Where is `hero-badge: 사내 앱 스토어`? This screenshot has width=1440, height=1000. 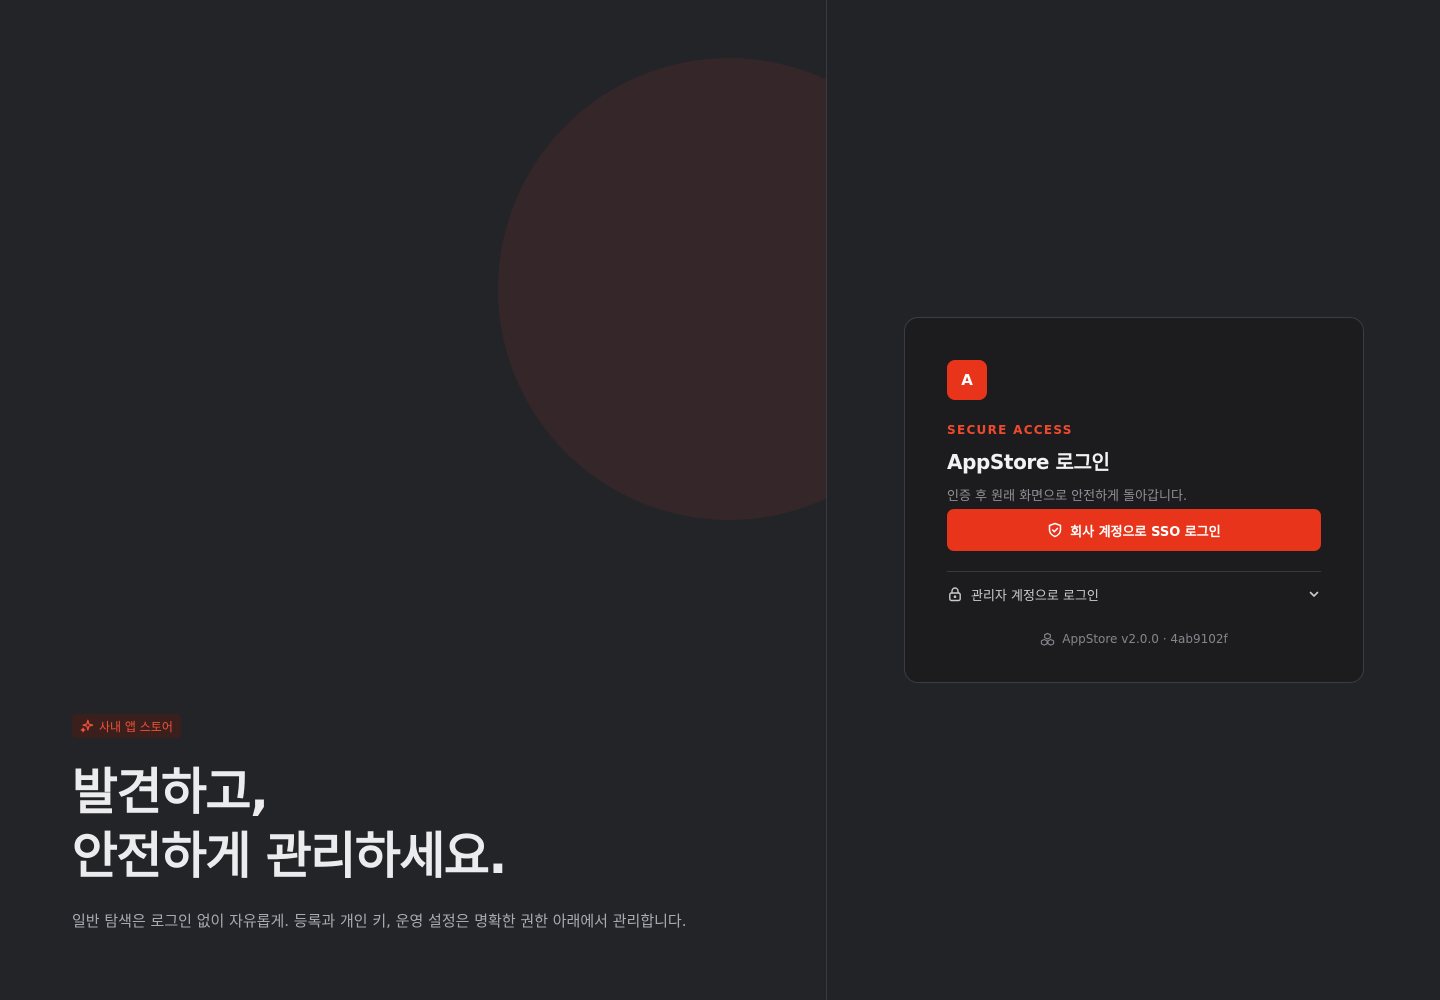 hero-badge: 사내 앱 스토어 is located at coordinates (126, 726).